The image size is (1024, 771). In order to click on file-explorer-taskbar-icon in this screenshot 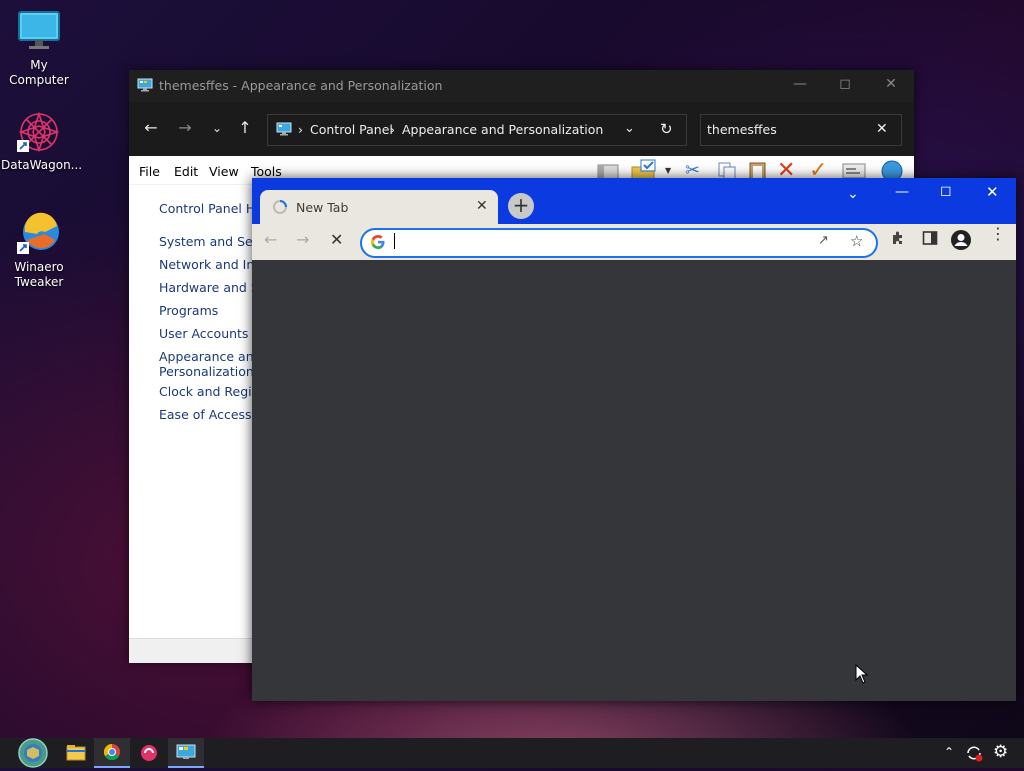, I will do `click(76, 753)`.